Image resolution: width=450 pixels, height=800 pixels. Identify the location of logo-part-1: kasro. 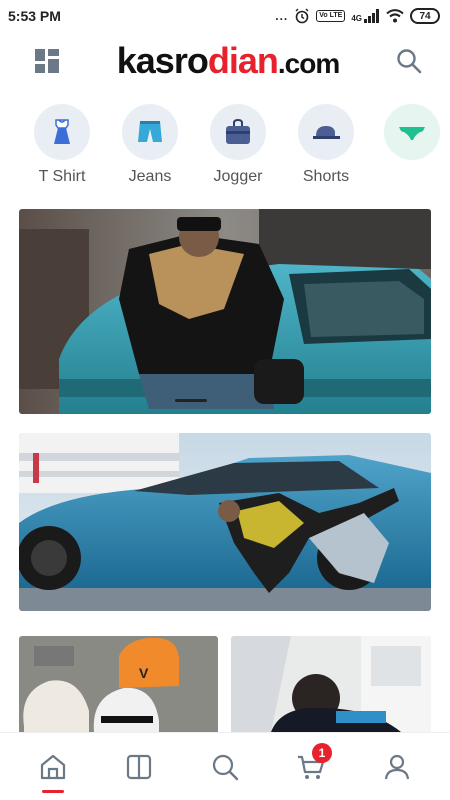
(162, 60).